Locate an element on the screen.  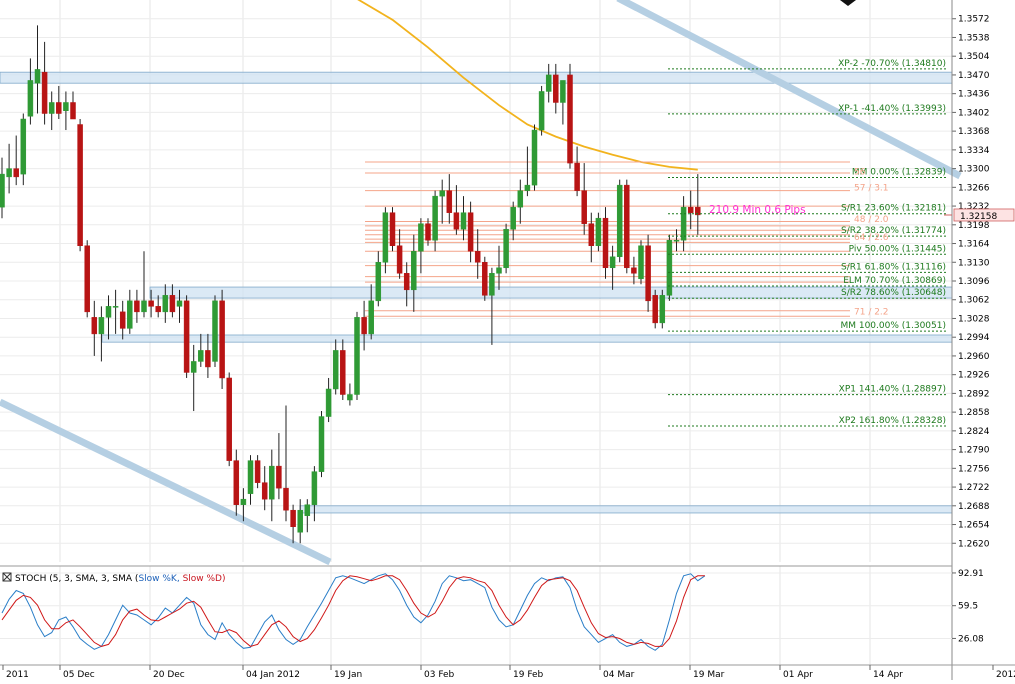
date-tick-label: 2011 is located at coordinates (17, 675).